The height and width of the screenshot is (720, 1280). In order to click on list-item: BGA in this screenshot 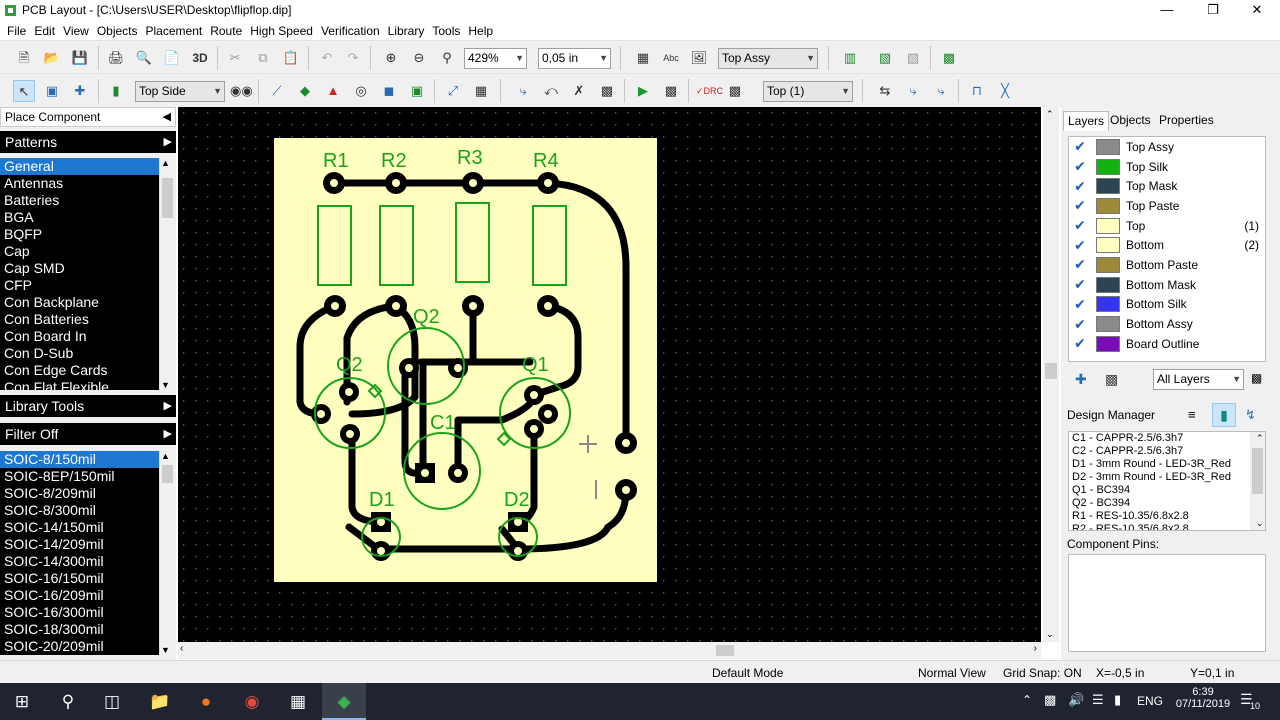, I will do `click(79, 217)`.